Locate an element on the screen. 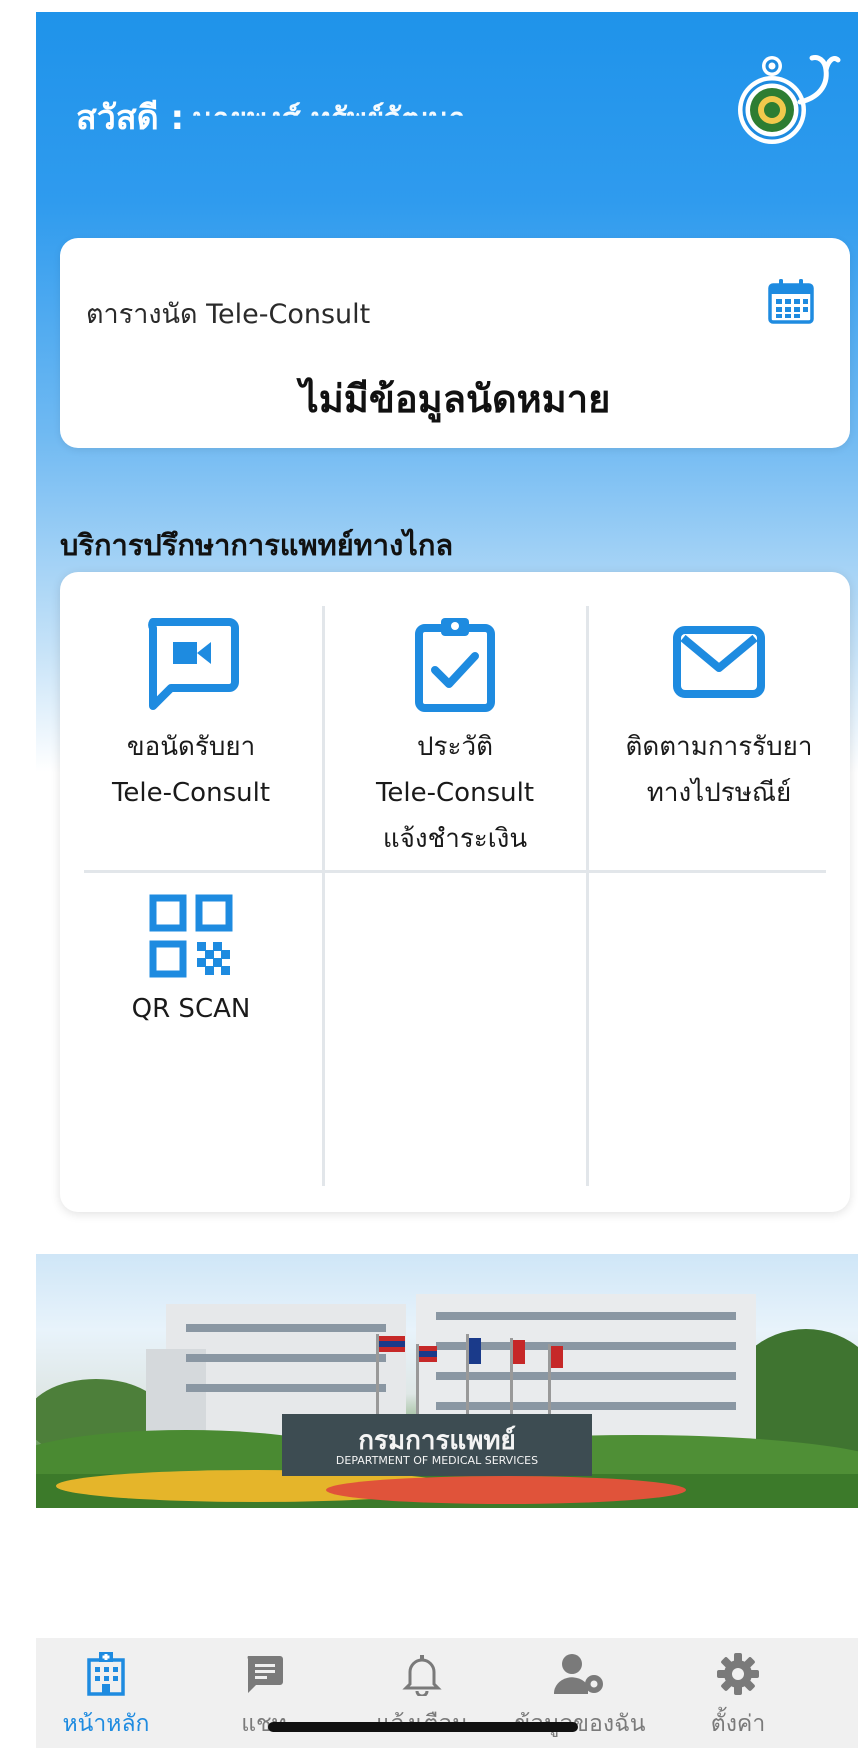  service-qr-scan: QR SCAN is located at coordinates (191, 963).